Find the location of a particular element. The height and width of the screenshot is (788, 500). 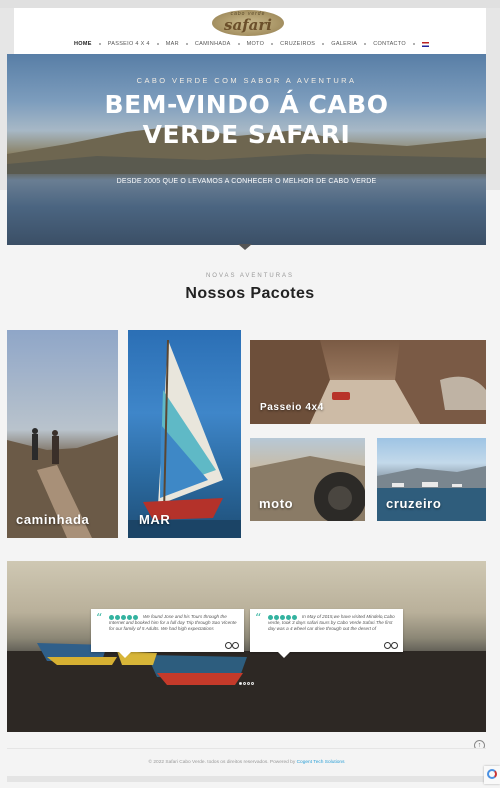

bottom-bar is located at coordinates (245, 779).